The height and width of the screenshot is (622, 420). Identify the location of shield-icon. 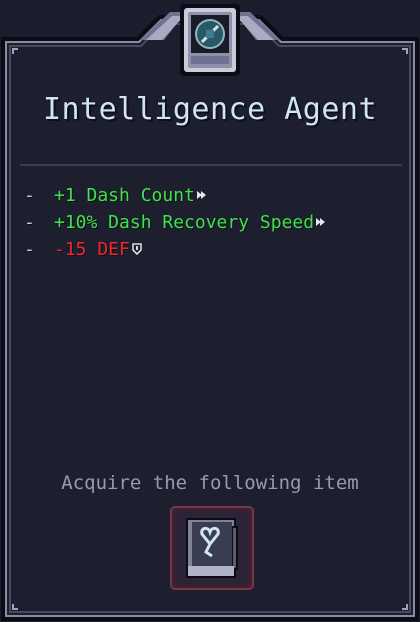
(137, 248).